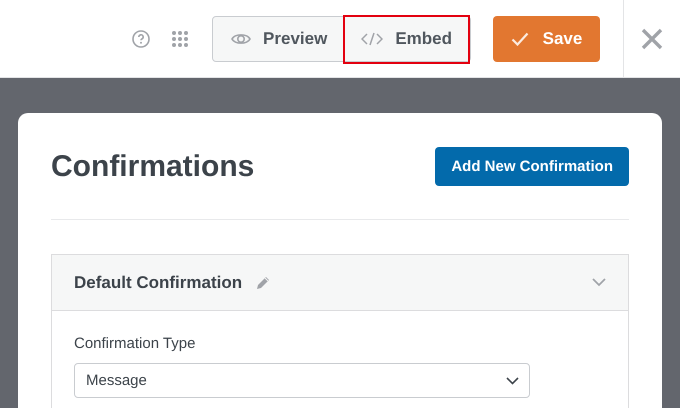 The height and width of the screenshot is (408, 680). Describe the element at coordinates (278, 38) in the screenshot. I see `preview-button: Preview` at that location.